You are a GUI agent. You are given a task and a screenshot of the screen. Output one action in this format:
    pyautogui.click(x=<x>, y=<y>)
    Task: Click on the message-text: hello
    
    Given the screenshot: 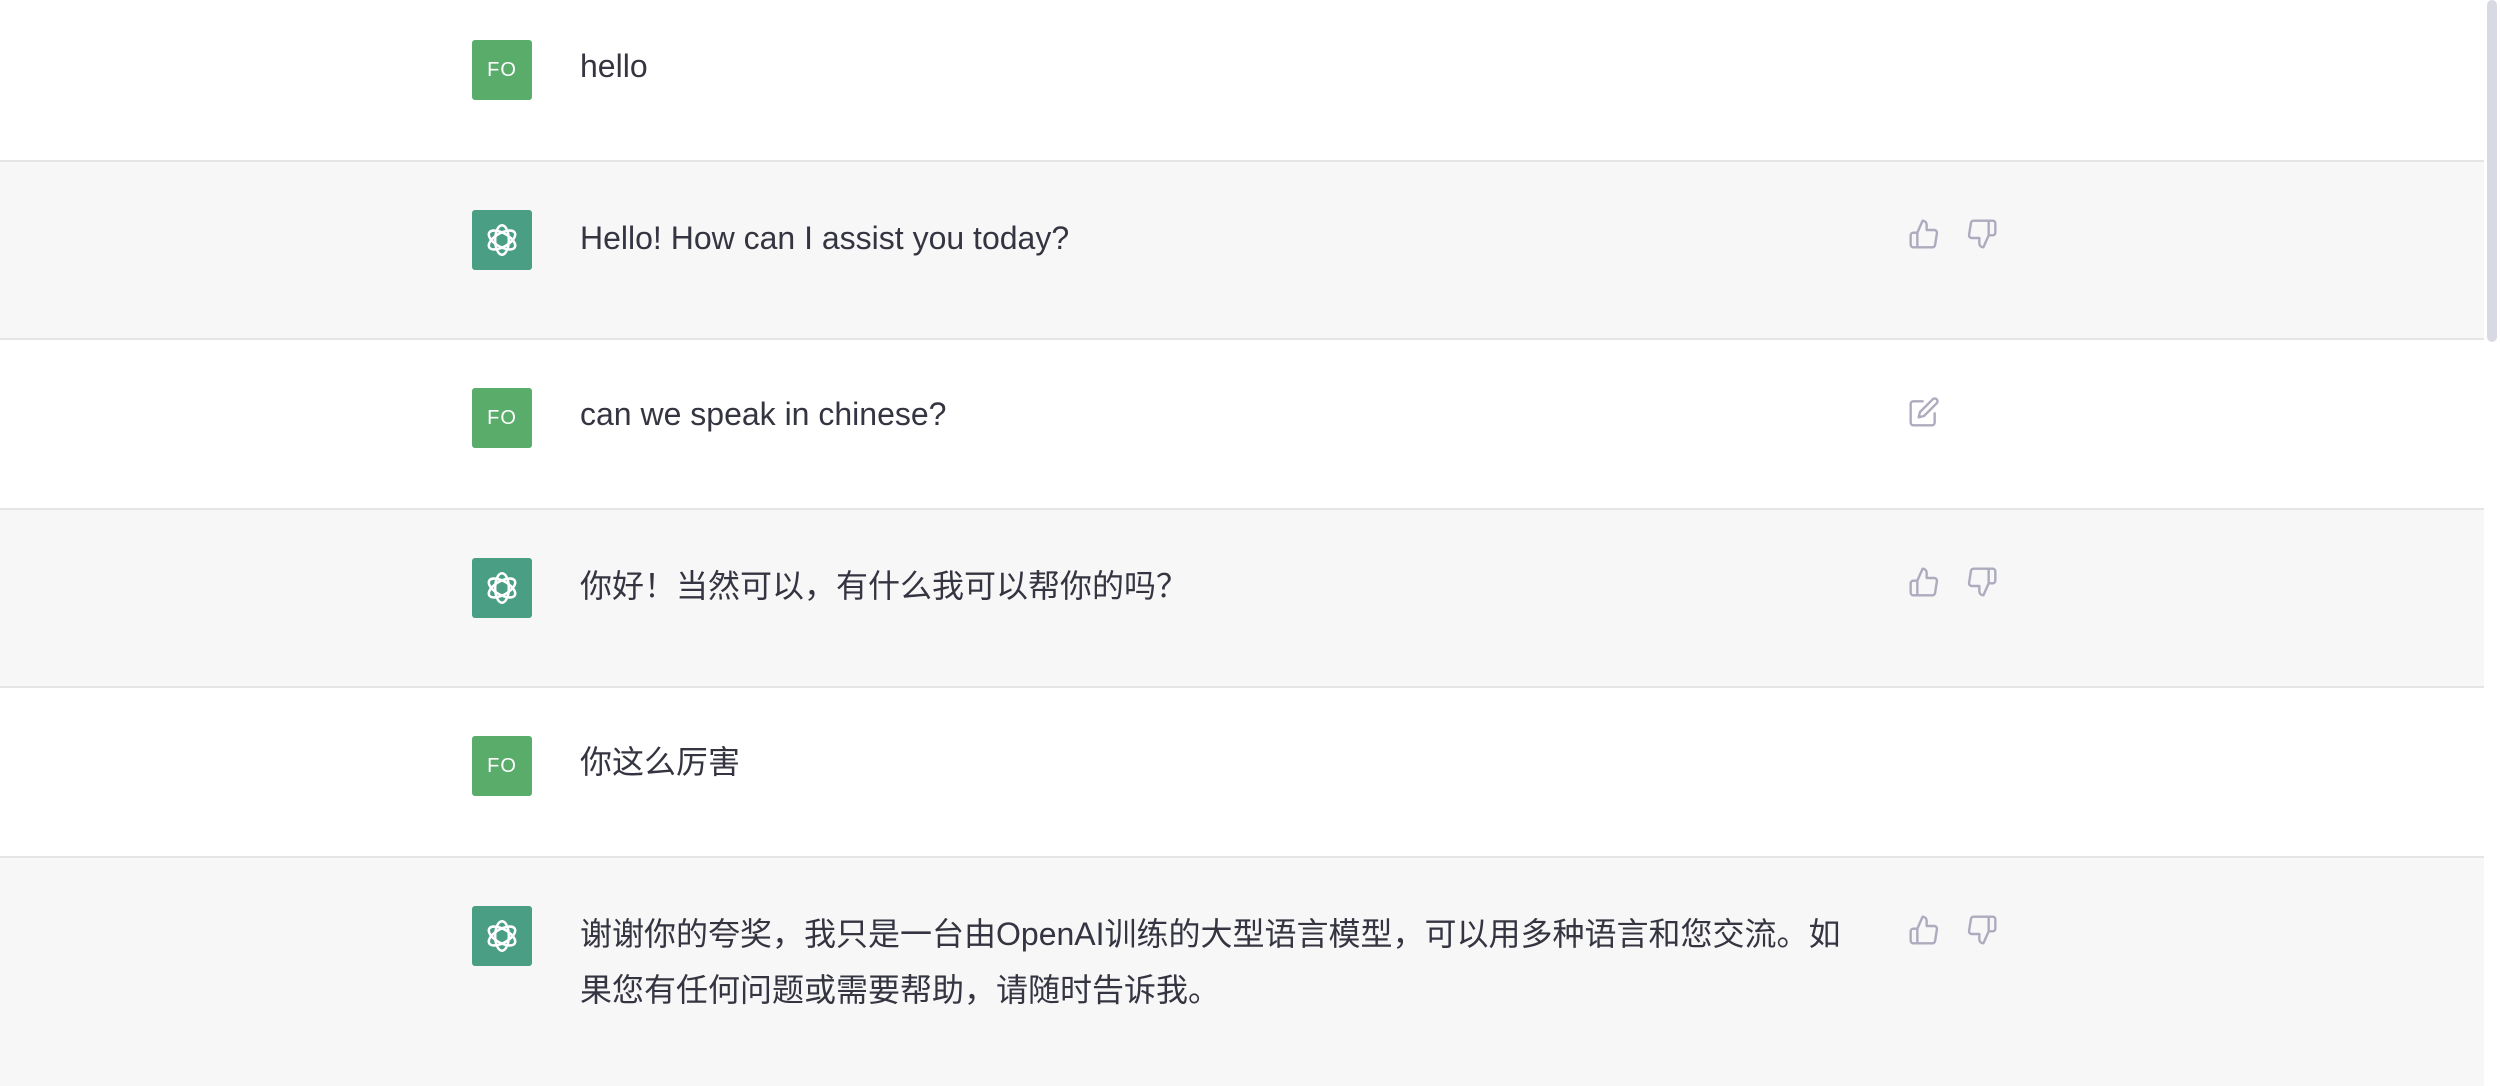 What is the action you would take?
    pyautogui.click(x=614, y=66)
    